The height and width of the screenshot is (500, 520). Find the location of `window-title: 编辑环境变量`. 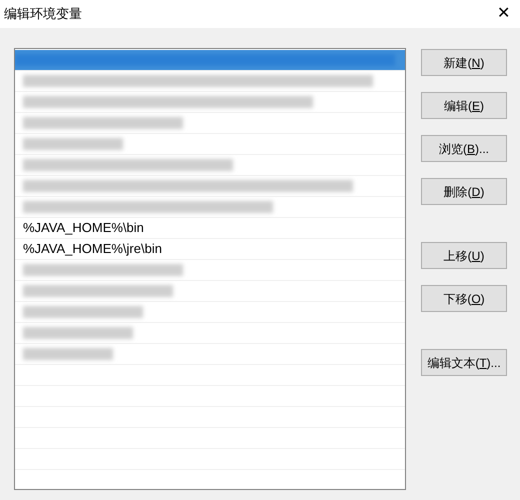

window-title: 编辑环境变量 is located at coordinates (43, 14).